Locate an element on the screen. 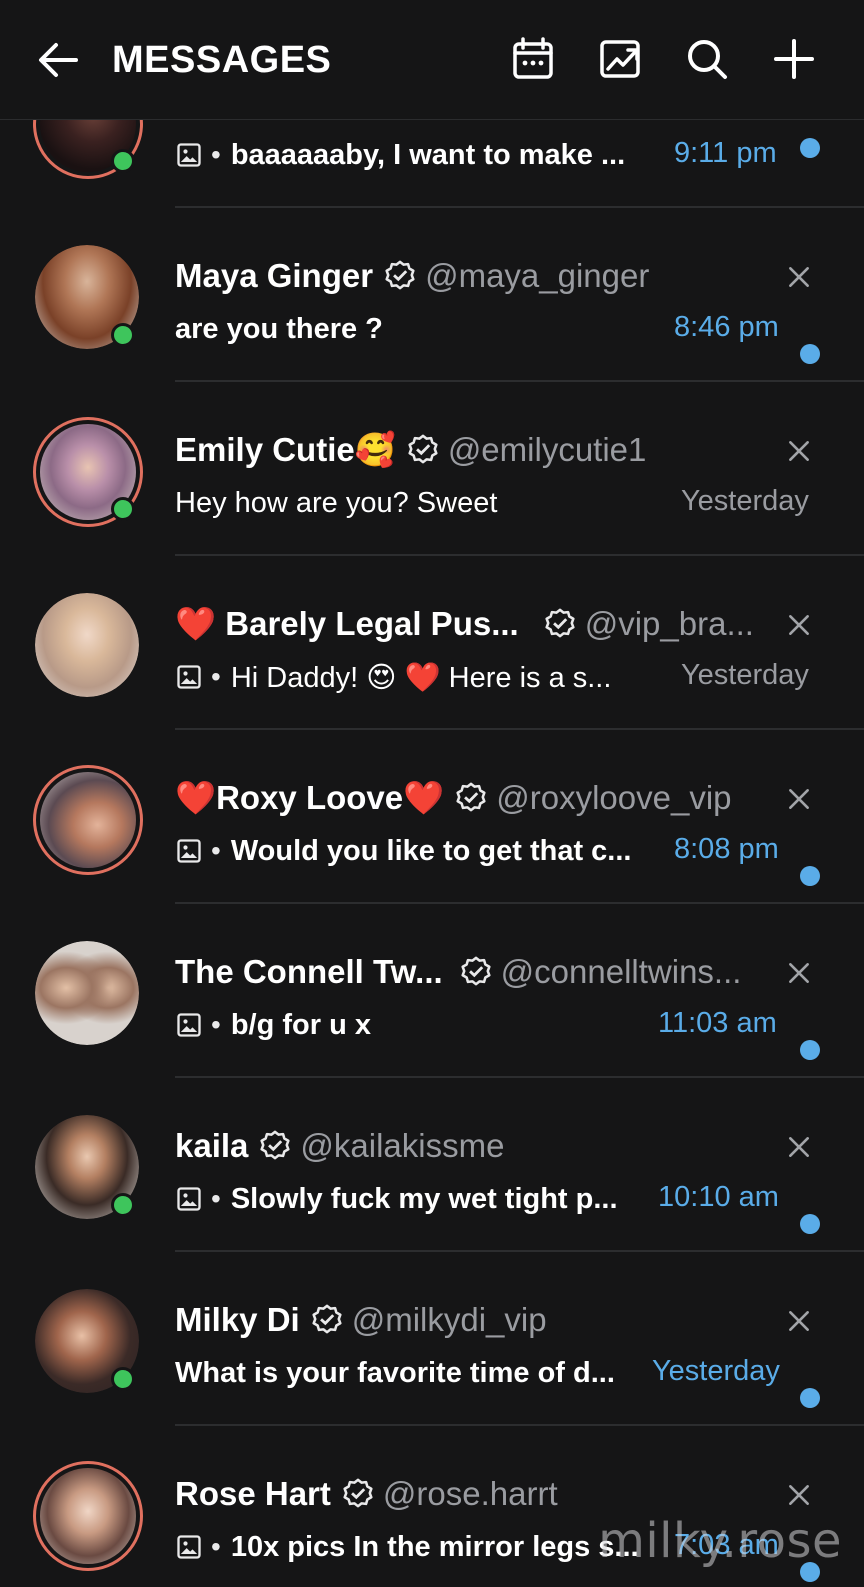  arrow-left-icon is located at coordinates (58, 60).